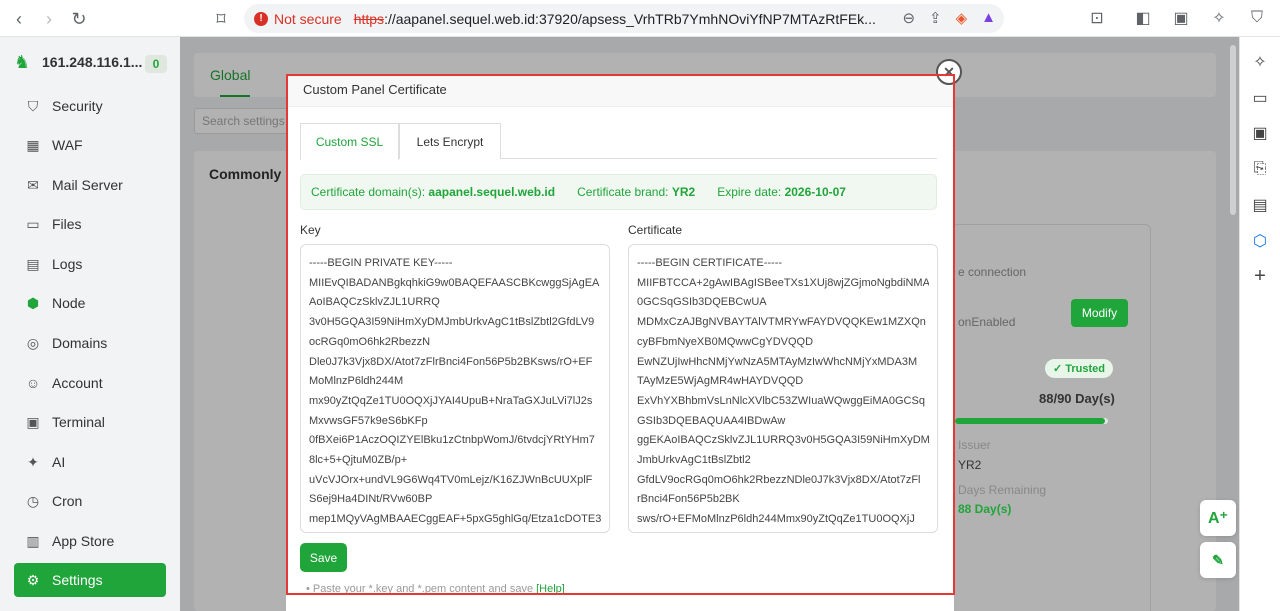  Describe the element at coordinates (694, 460) in the screenshot. I see `cert-line: JmbUrkvAgC1tBslZbtl2` at that location.